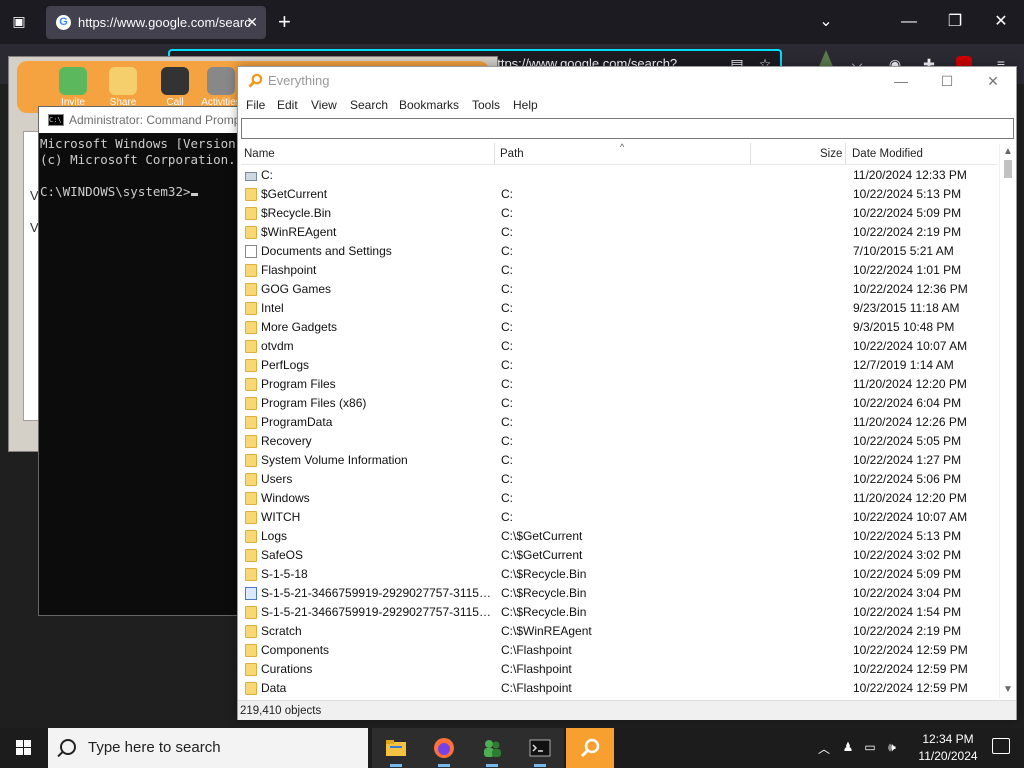 The width and height of the screenshot is (1024, 768). Describe the element at coordinates (907, 536) in the screenshot. I see `result-date-modified: 10/22/2024 5:13 PM` at that location.